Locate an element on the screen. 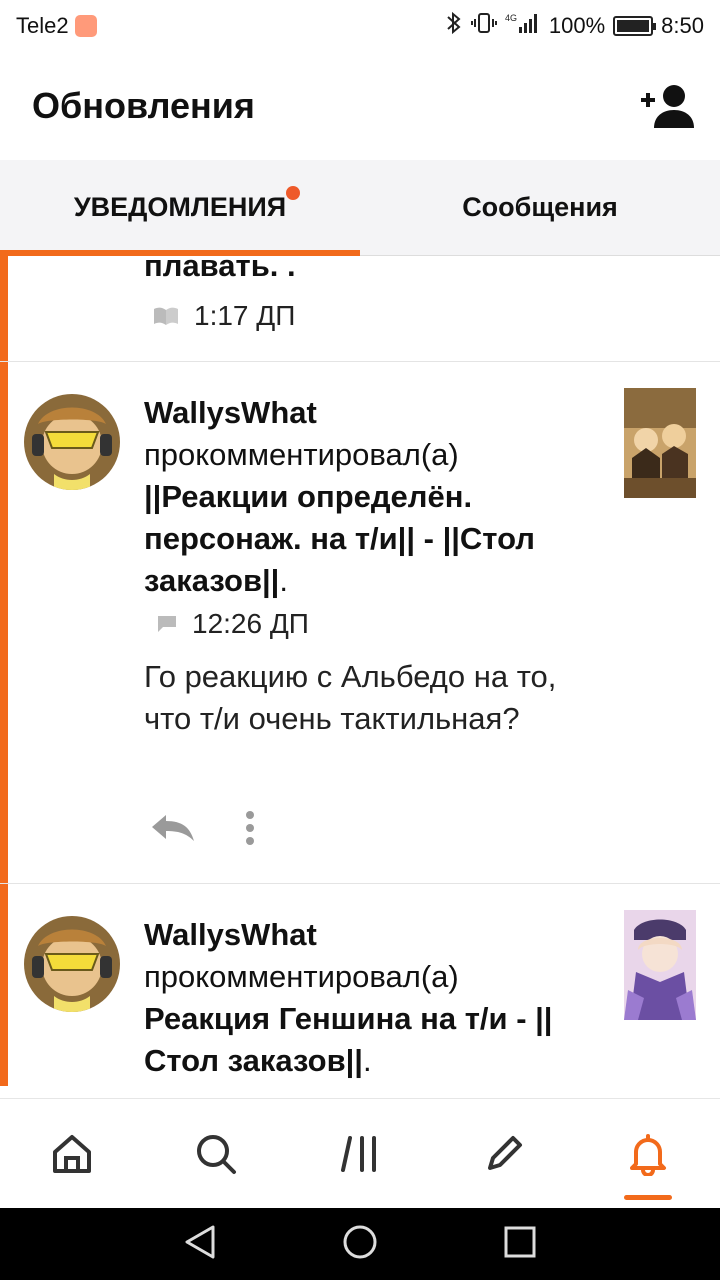 Image resolution: width=720 pixels, height=1280 pixels. notification-meta: 12:26 ДП is located at coordinates (232, 624).